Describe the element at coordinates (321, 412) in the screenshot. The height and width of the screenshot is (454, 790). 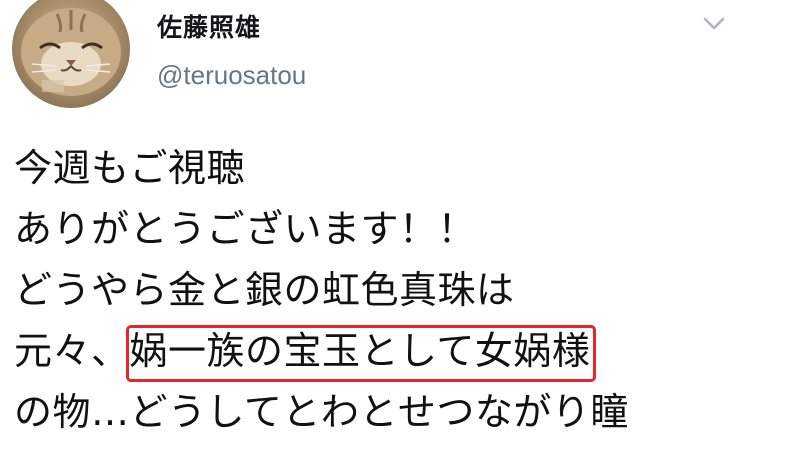
I see `tweet-line: の物…どうしてとわとせつながり瞳` at that location.